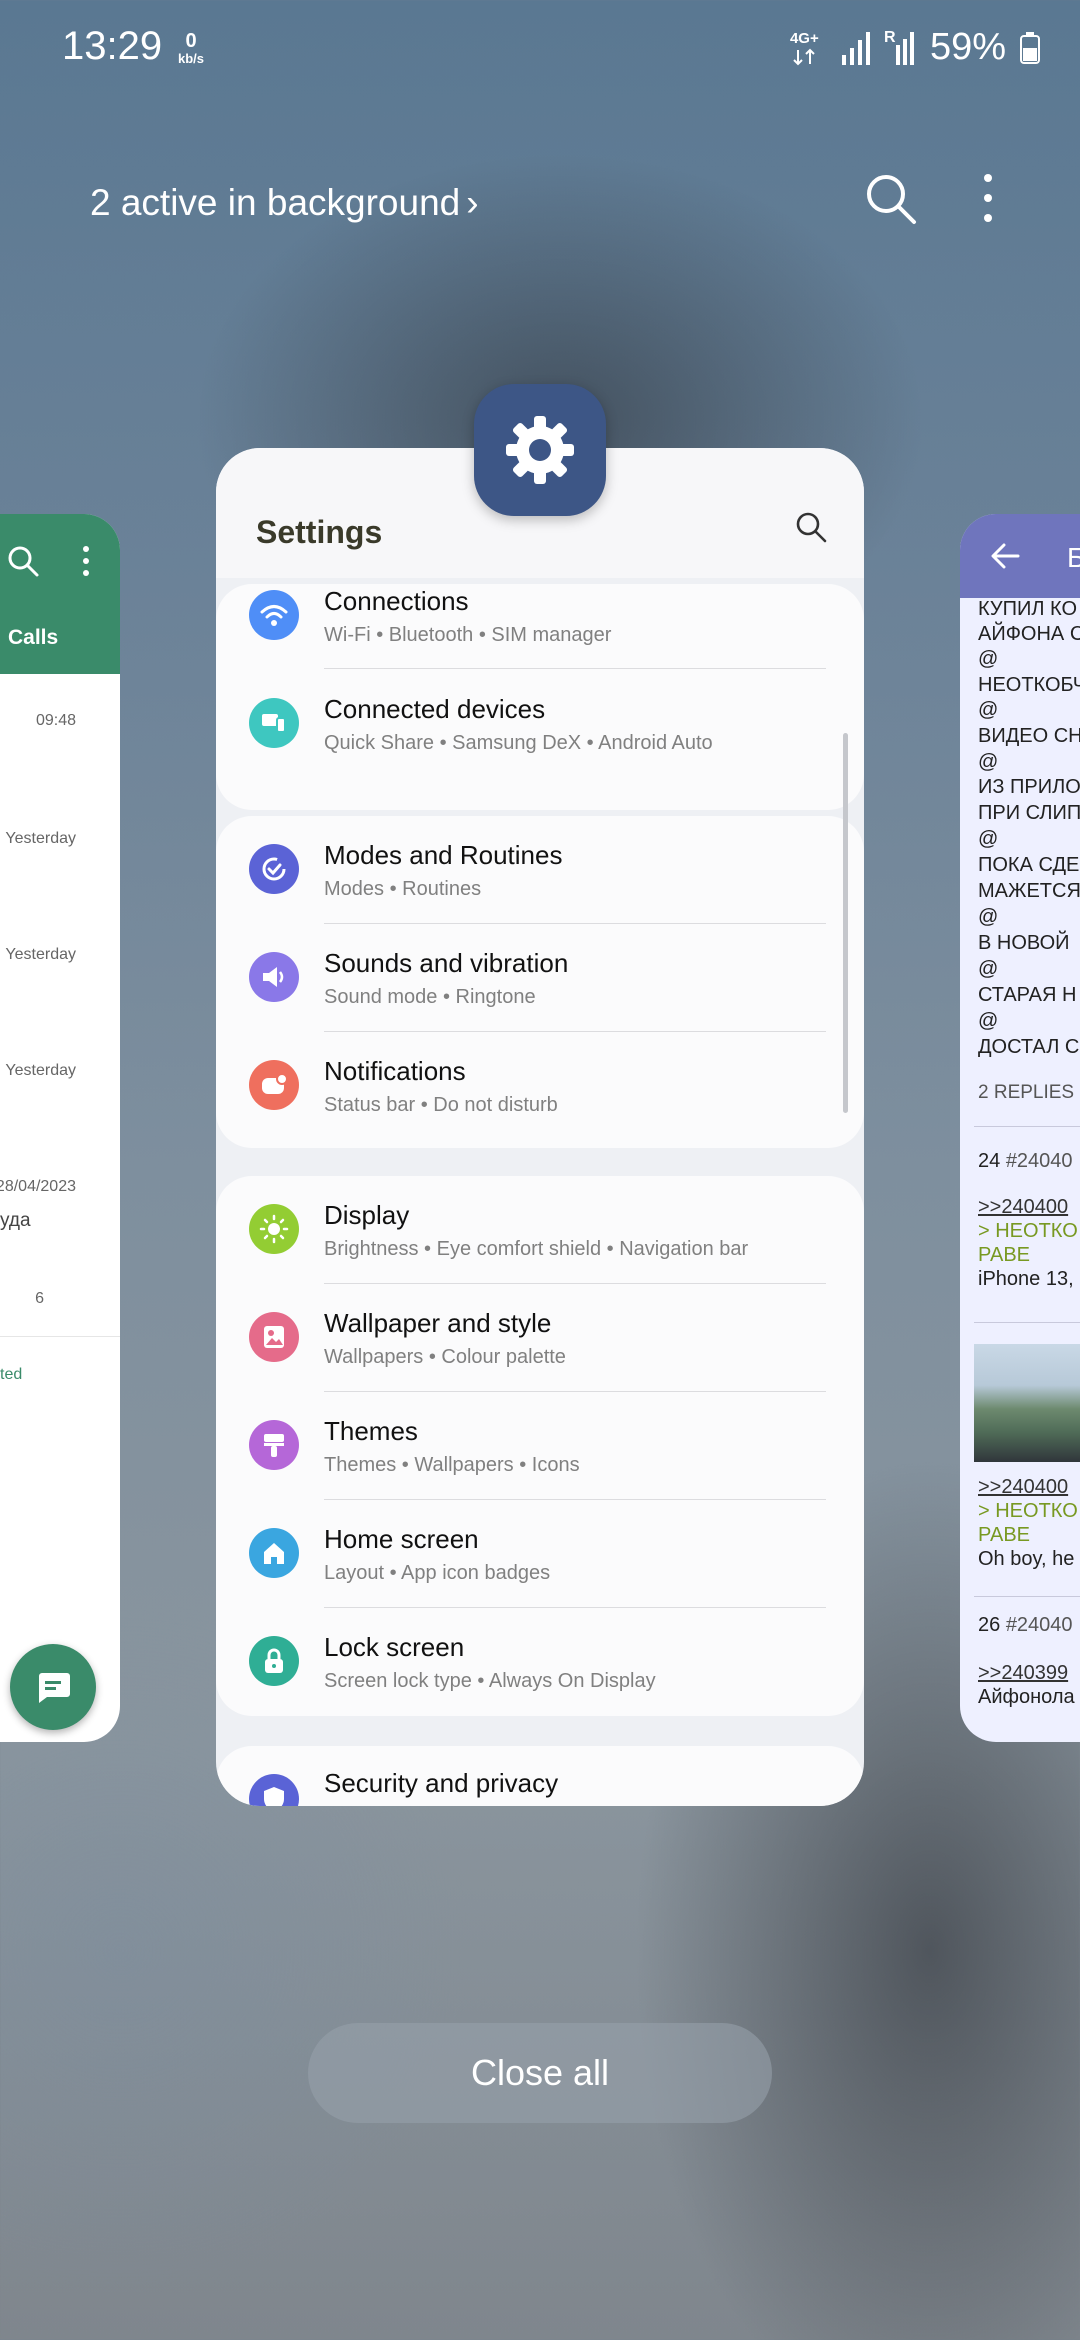 The width and height of the screenshot is (1080, 2340). What do you see at coordinates (112, 46) in the screenshot?
I see `status-time: 13:29` at bounding box center [112, 46].